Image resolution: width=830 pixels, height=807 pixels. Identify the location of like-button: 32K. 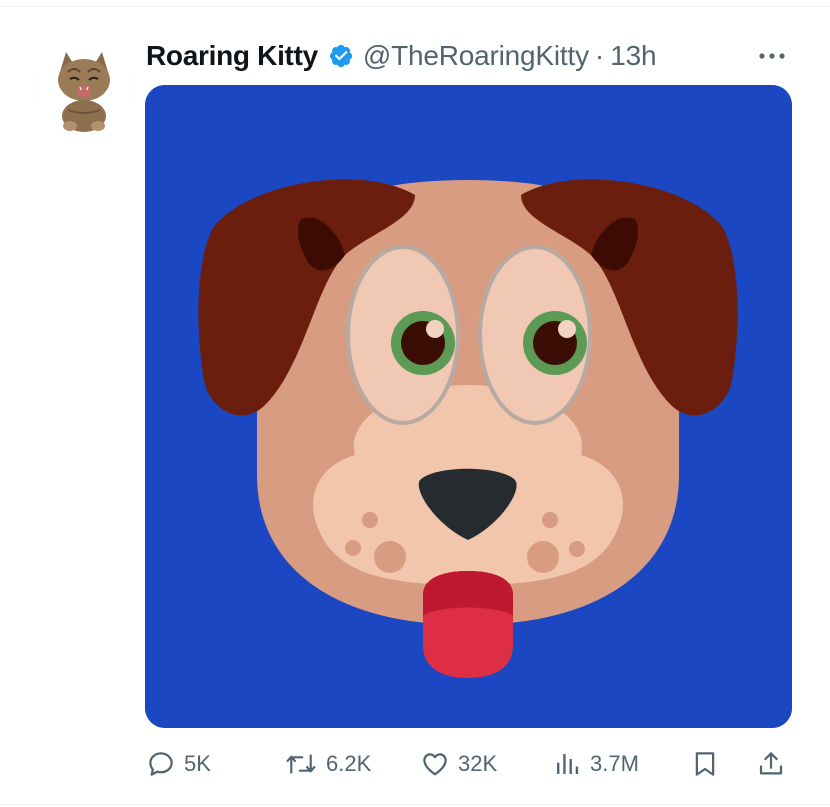
(458, 764).